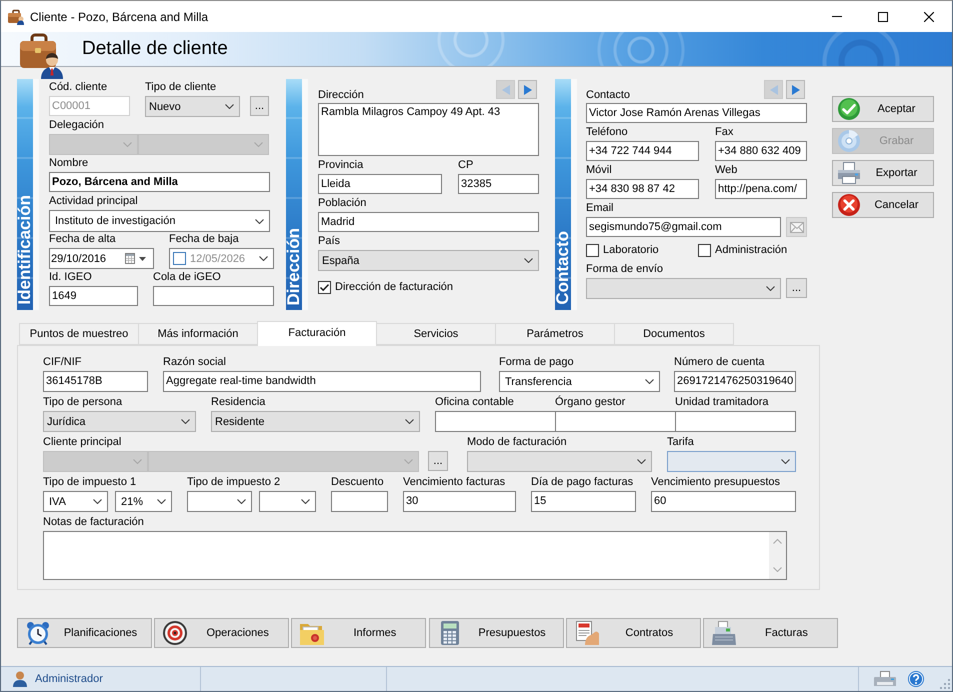  Describe the element at coordinates (101, 258) in the screenshot. I see `date-field: 29/10/2016` at that location.